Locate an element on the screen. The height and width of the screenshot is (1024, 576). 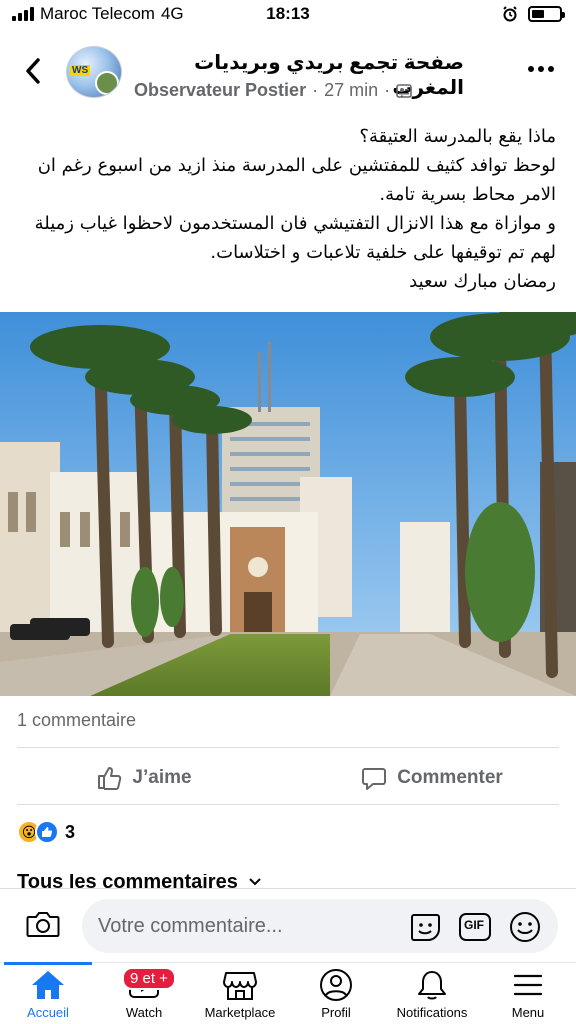
like-reaction-icon is located at coordinates (47, 832).